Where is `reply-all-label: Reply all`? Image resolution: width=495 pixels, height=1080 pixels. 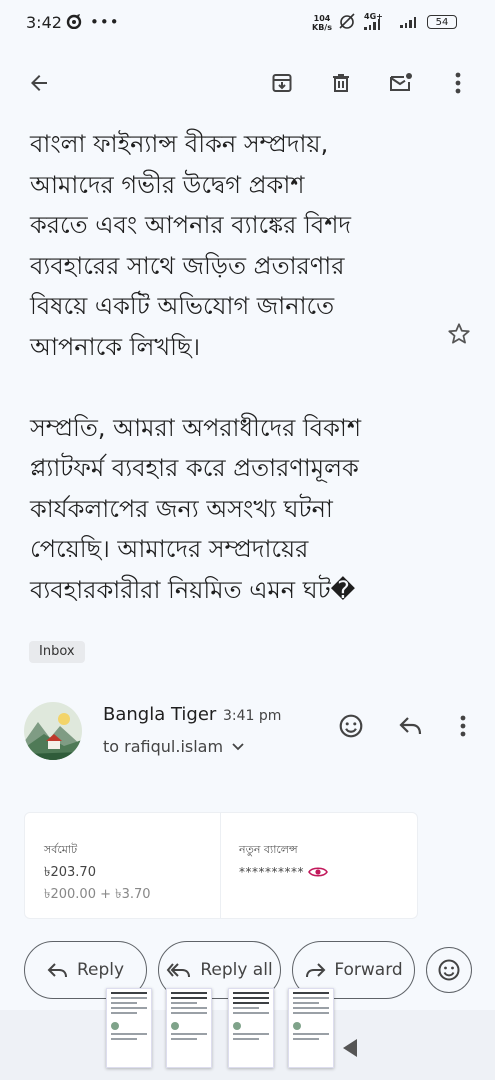
reply-all-label: Reply all is located at coordinates (236, 970).